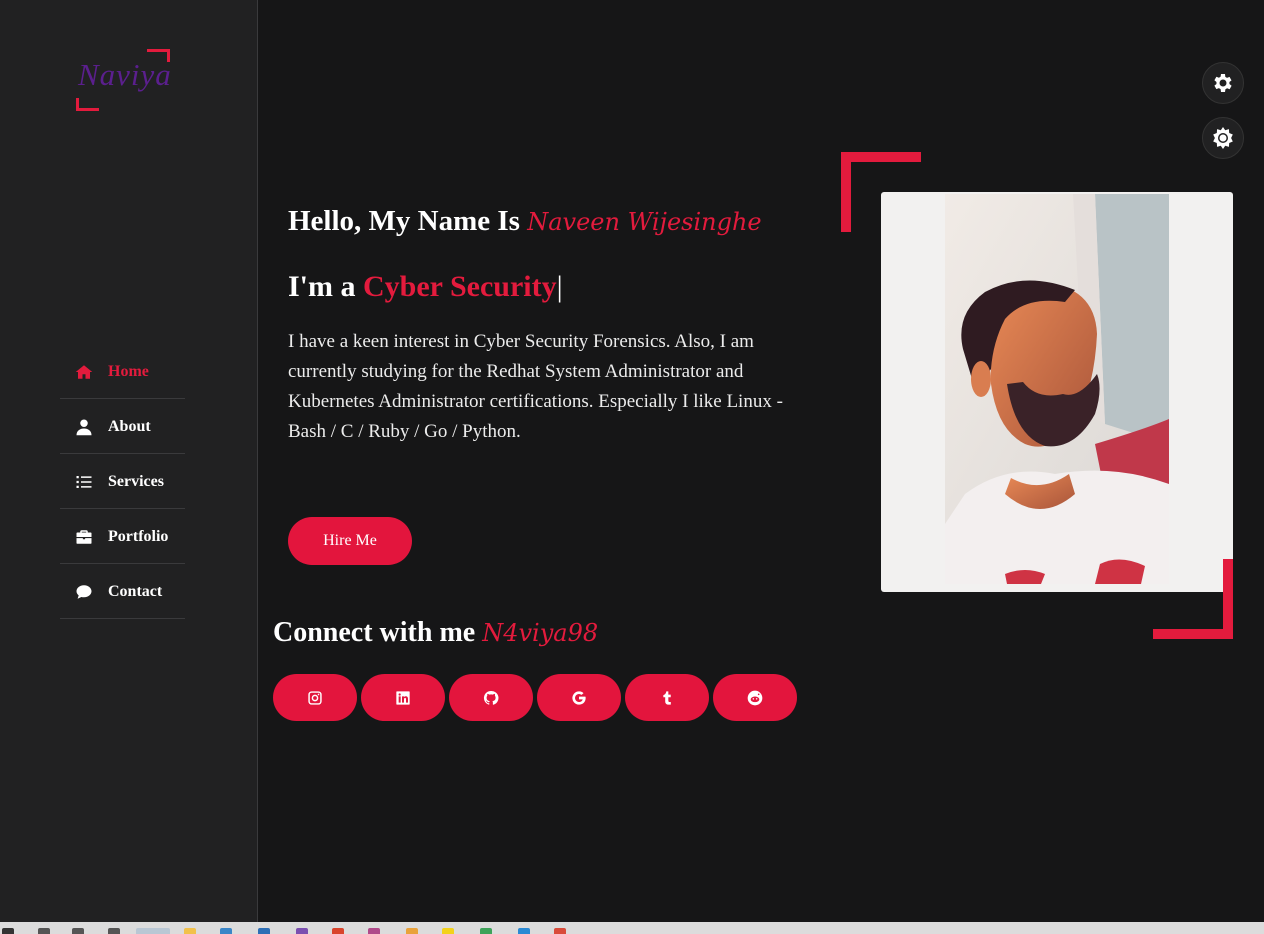 This screenshot has height=934, width=1264. I want to click on user-icon, so click(84, 427).